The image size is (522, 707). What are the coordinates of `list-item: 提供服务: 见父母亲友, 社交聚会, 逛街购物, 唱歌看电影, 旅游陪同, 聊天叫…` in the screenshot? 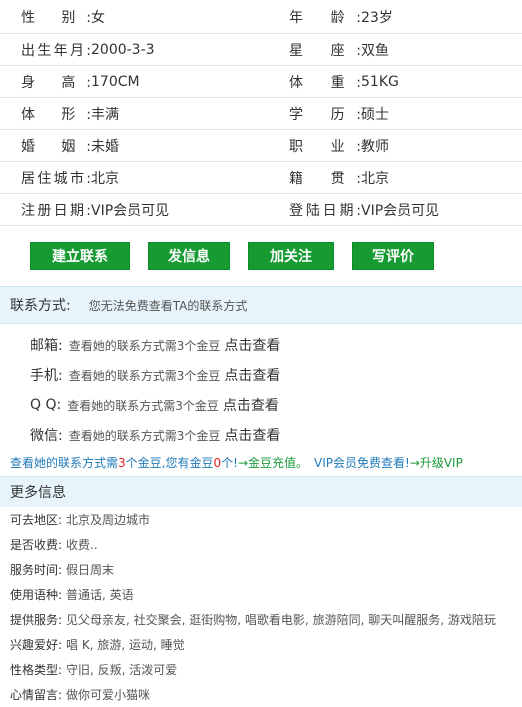 It's located at (261, 619).